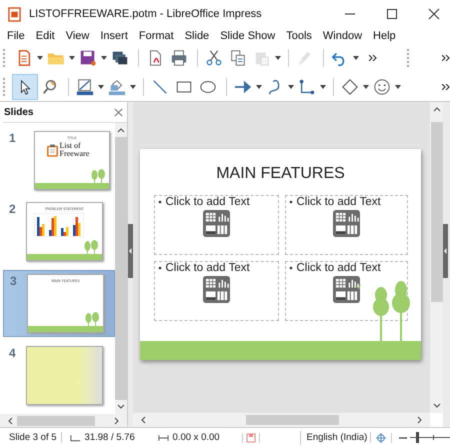 Image resolution: width=450 pixels, height=447 pixels. Describe the element at coordinates (251, 437) in the screenshot. I see `document-modified-icon` at that location.